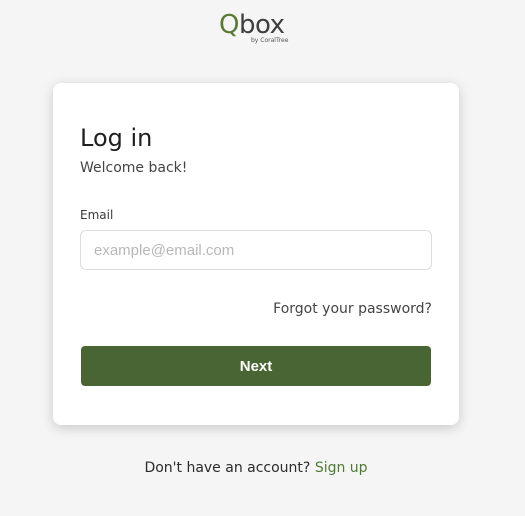  What do you see at coordinates (341, 468) in the screenshot?
I see `signup-link: Sign up` at bounding box center [341, 468].